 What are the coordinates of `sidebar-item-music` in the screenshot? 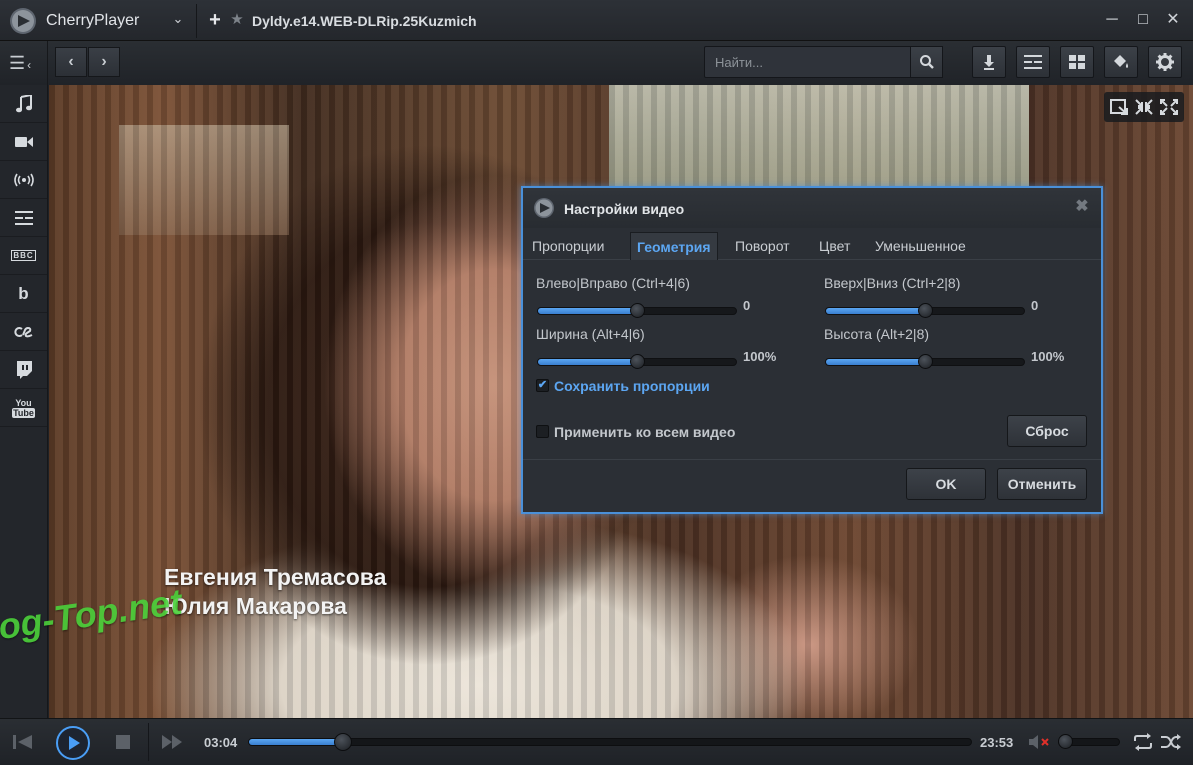 It's located at (23, 104).